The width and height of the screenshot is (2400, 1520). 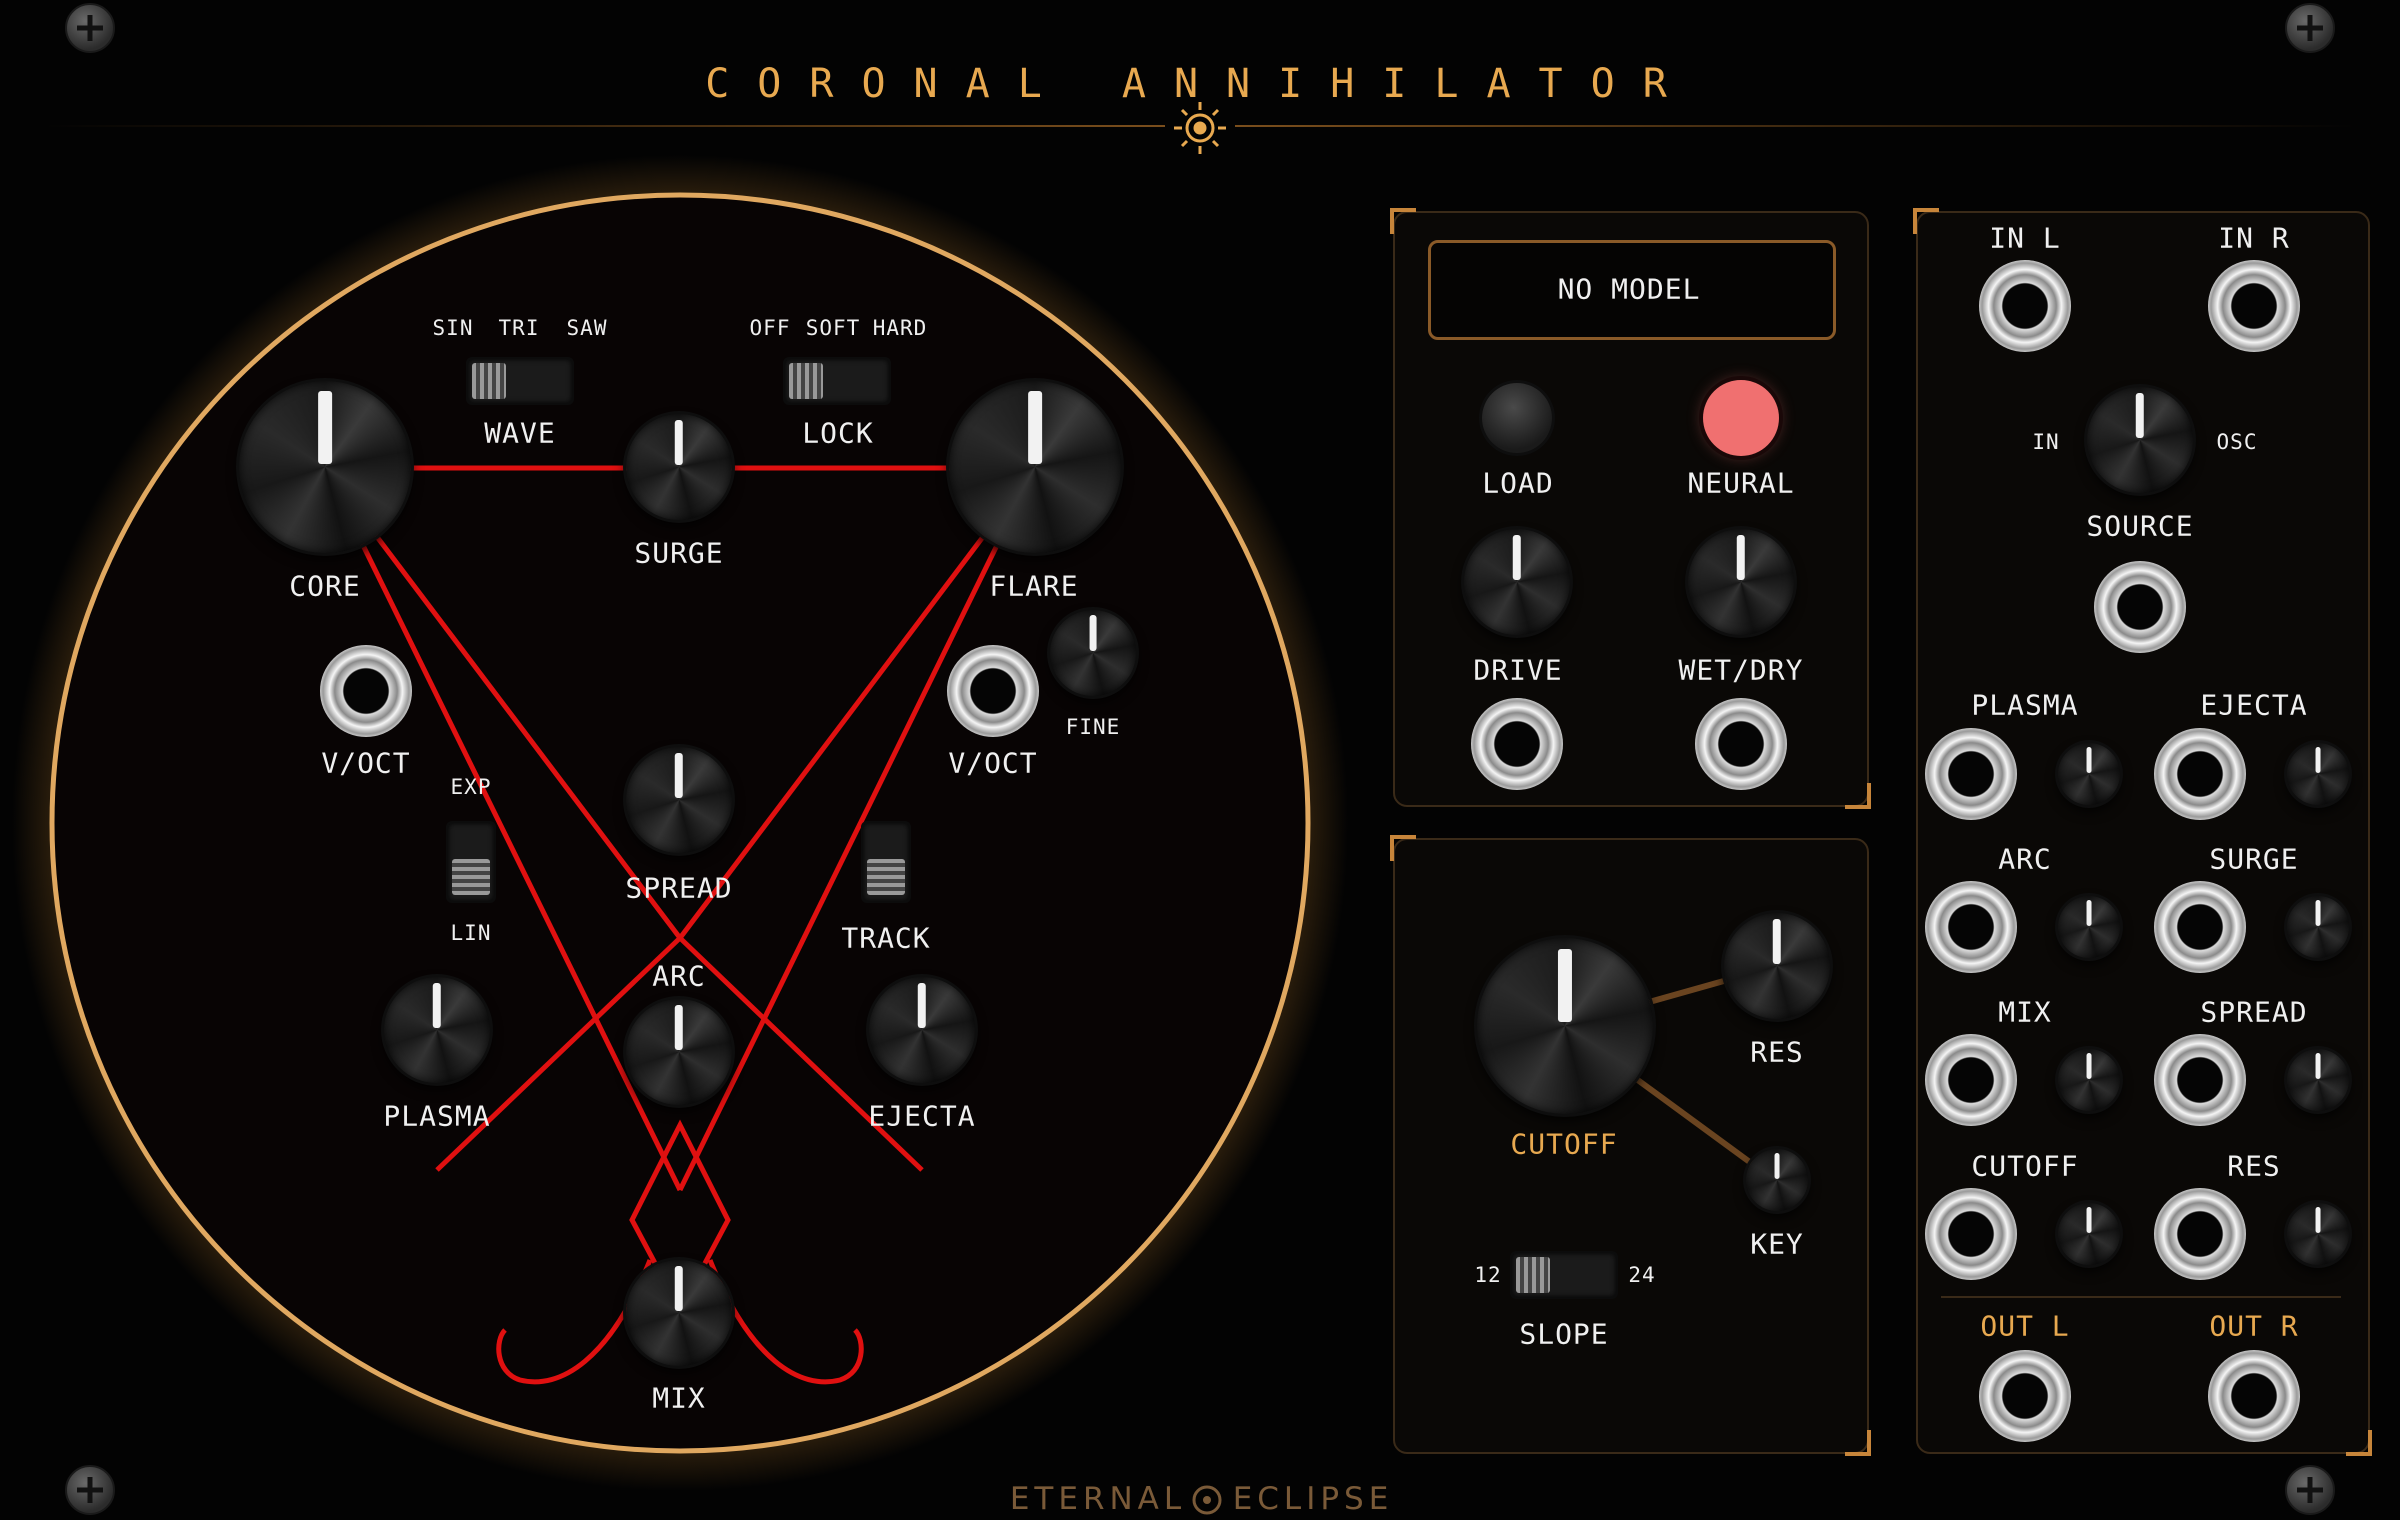 What do you see at coordinates (2025, 1166) in the screenshot?
I see `cv-label-cutoff: CUTOFF` at bounding box center [2025, 1166].